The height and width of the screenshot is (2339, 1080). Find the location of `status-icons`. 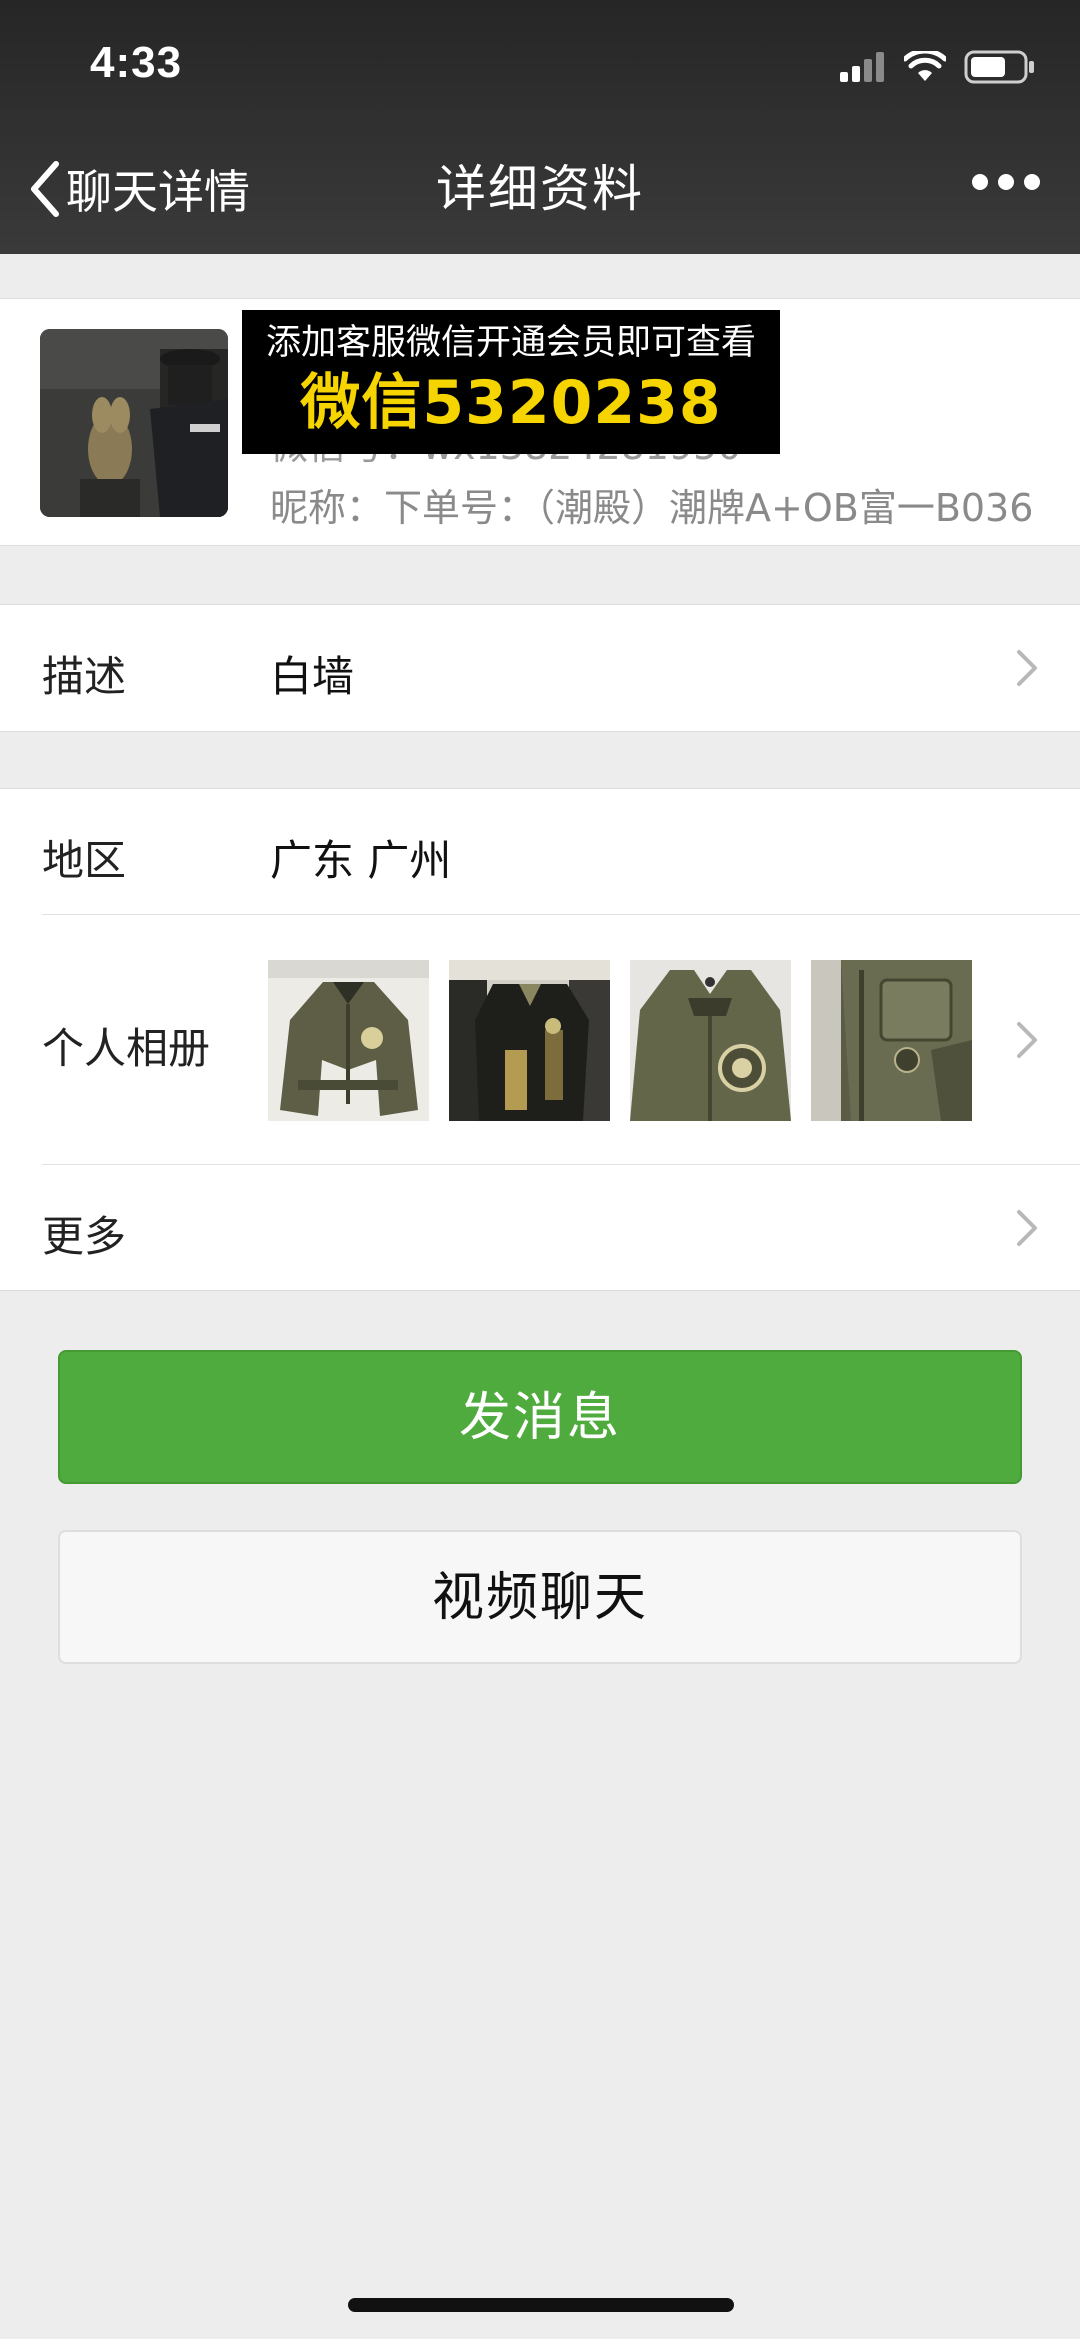

status-icons is located at coordinates (938, 67).